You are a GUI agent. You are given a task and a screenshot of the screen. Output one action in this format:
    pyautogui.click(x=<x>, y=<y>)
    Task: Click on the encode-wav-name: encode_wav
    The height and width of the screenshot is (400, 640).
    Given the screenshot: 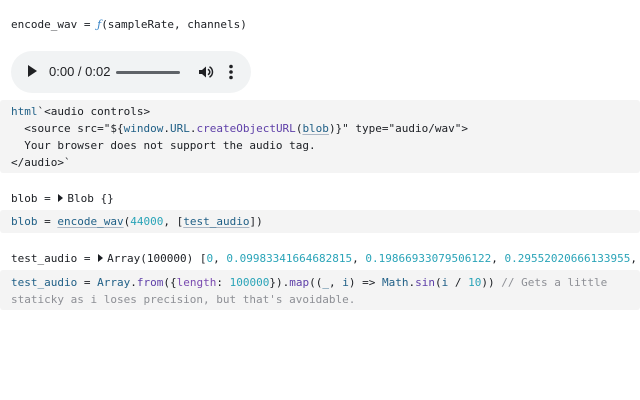 What is the action you would take?
    pyautogui.click(x=44, y=24)
    